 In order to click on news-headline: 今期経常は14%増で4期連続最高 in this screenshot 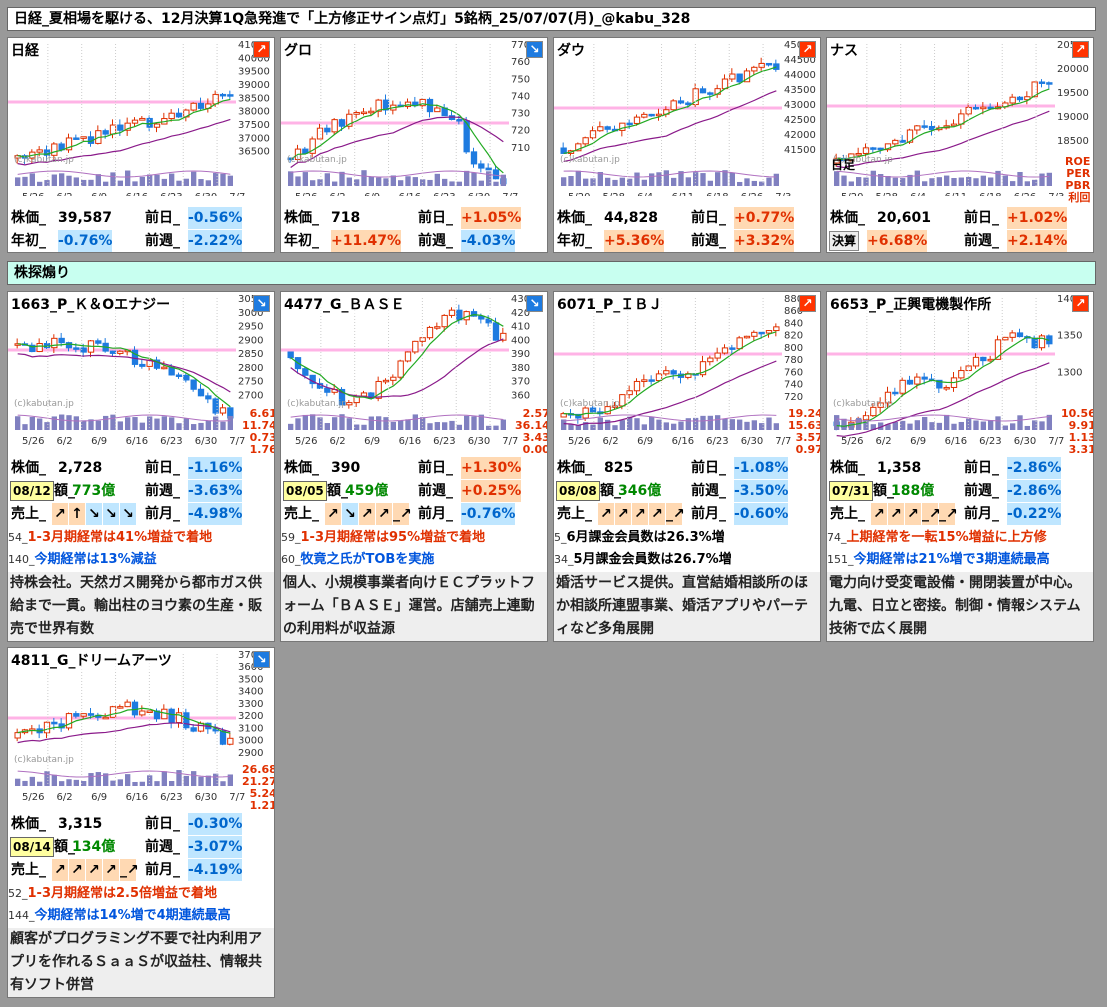, I will do `click(133, 915)`.